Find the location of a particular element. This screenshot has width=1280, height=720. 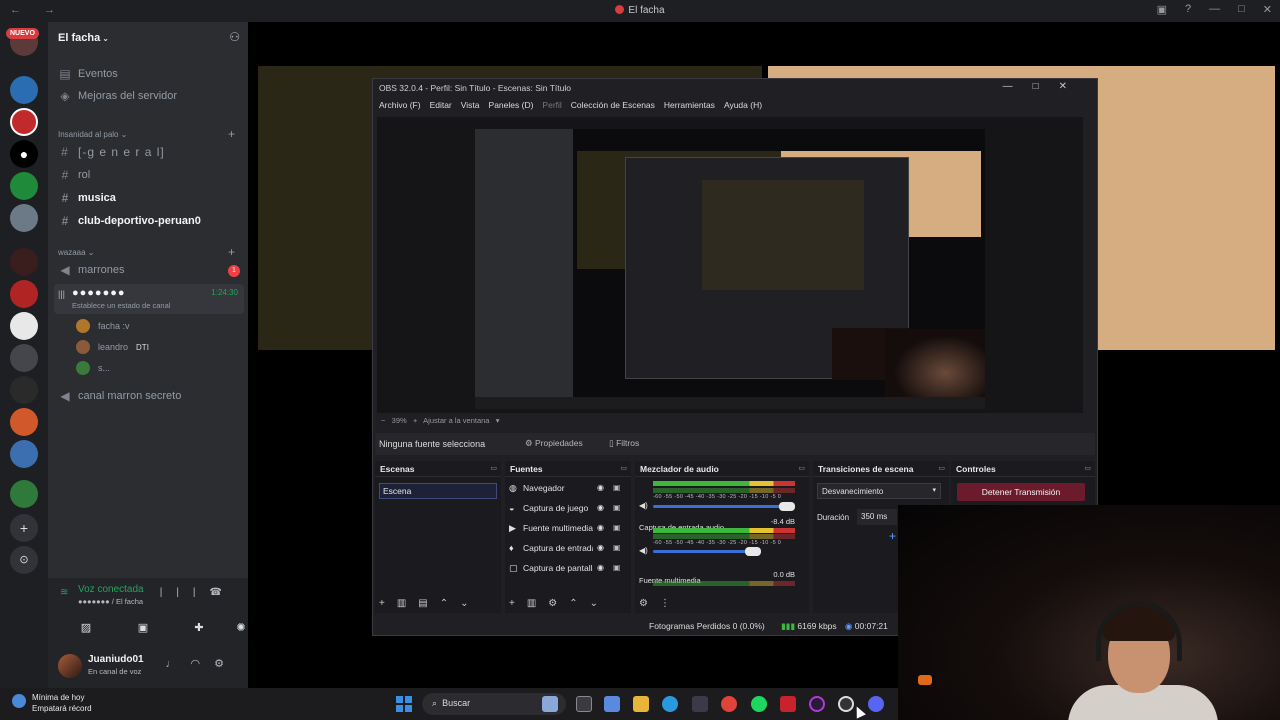

apple-icon: ● is located at coordinates (24, 154).